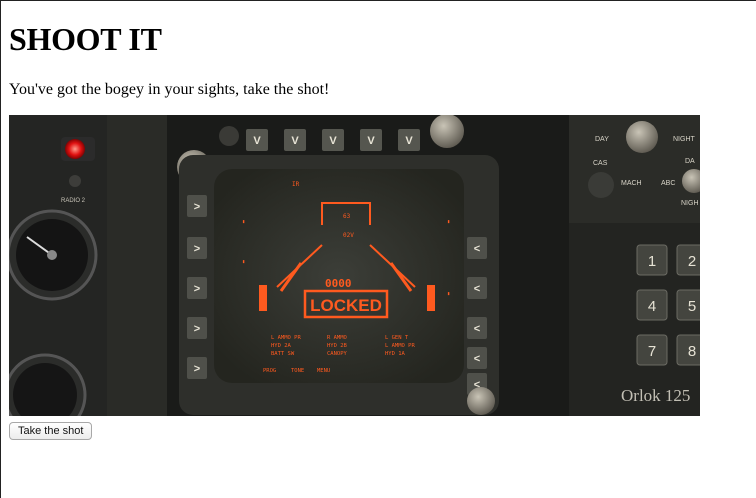 The width and height of the screenshot is (756, 498). Describe the element at coordinates (297, 371) in the screenshot. I see `footer-tone: TONE` at that location.